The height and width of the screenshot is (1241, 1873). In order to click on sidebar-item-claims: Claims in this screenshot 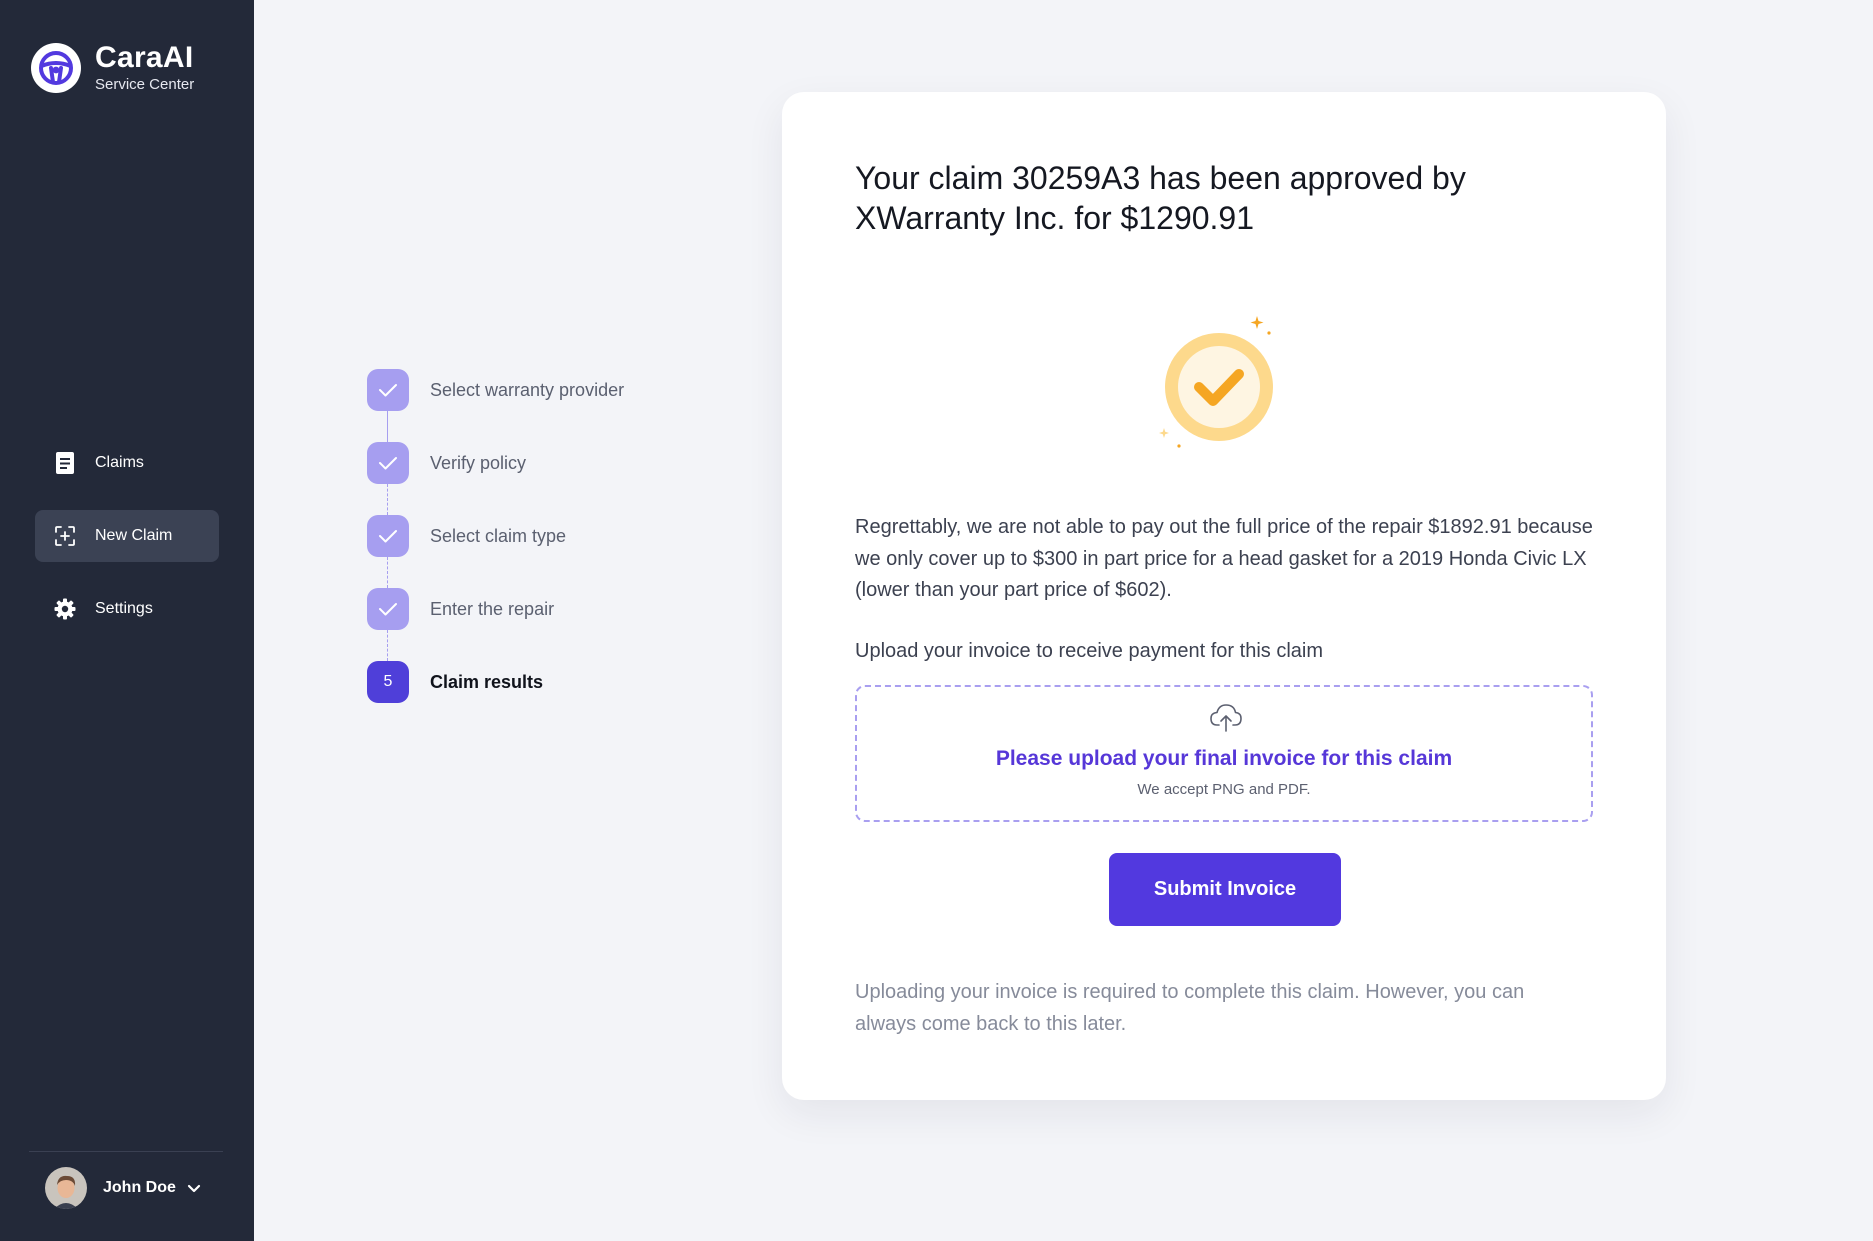, I will do `click(127, 463)`.